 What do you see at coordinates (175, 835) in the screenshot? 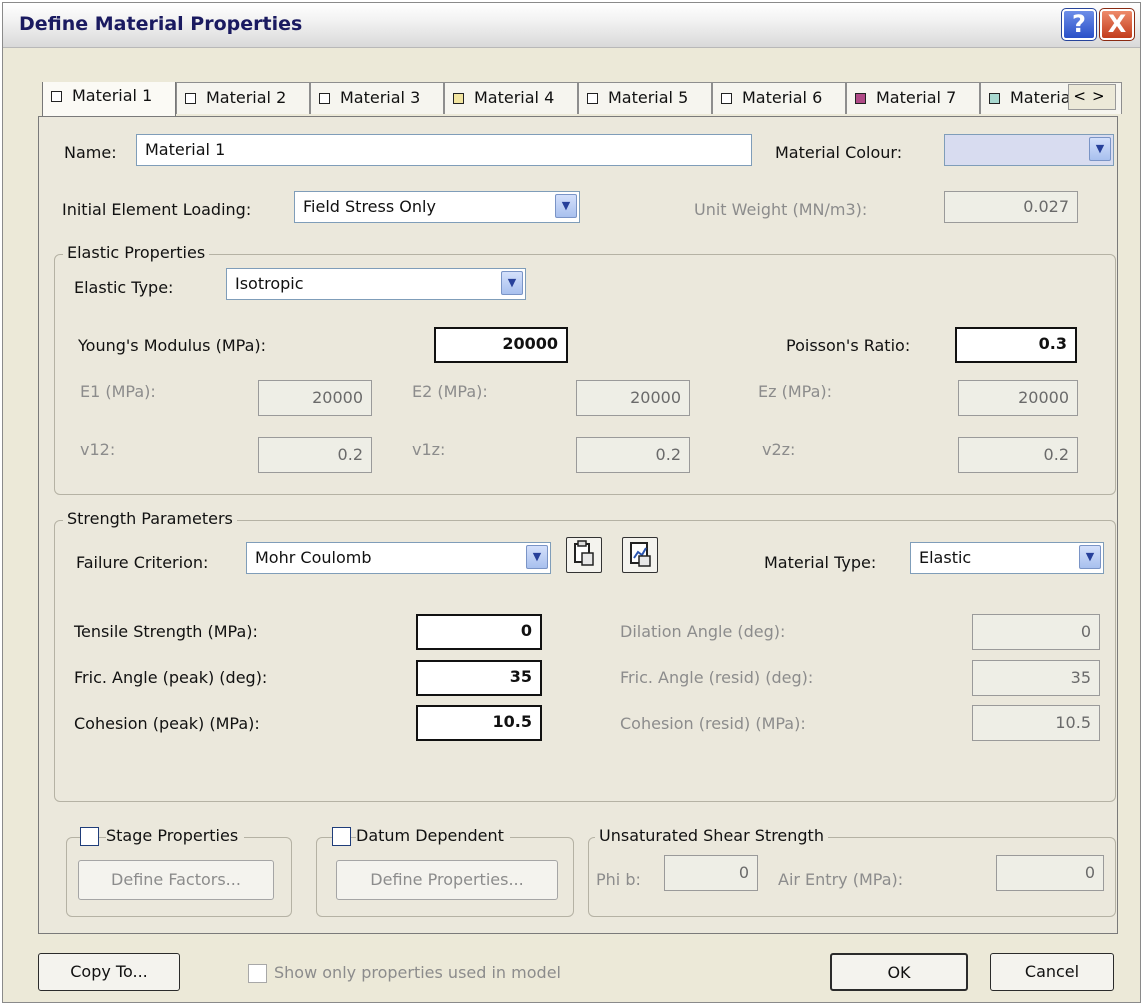
I see `stage-properties-label: Stage Properties` at bounding box center [175, 835].